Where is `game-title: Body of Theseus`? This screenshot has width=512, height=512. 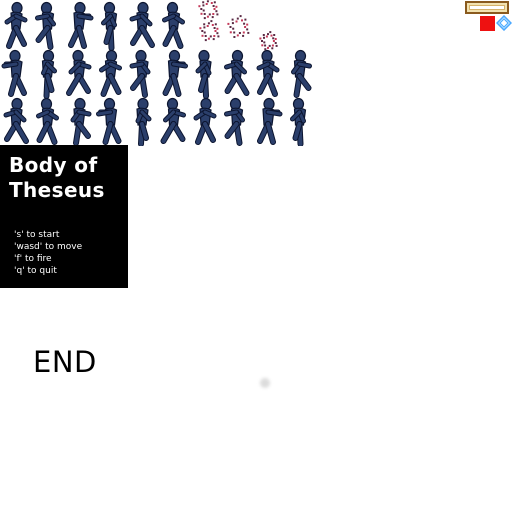
game-title: Body of Theseus is located at coordinates (66, 178).